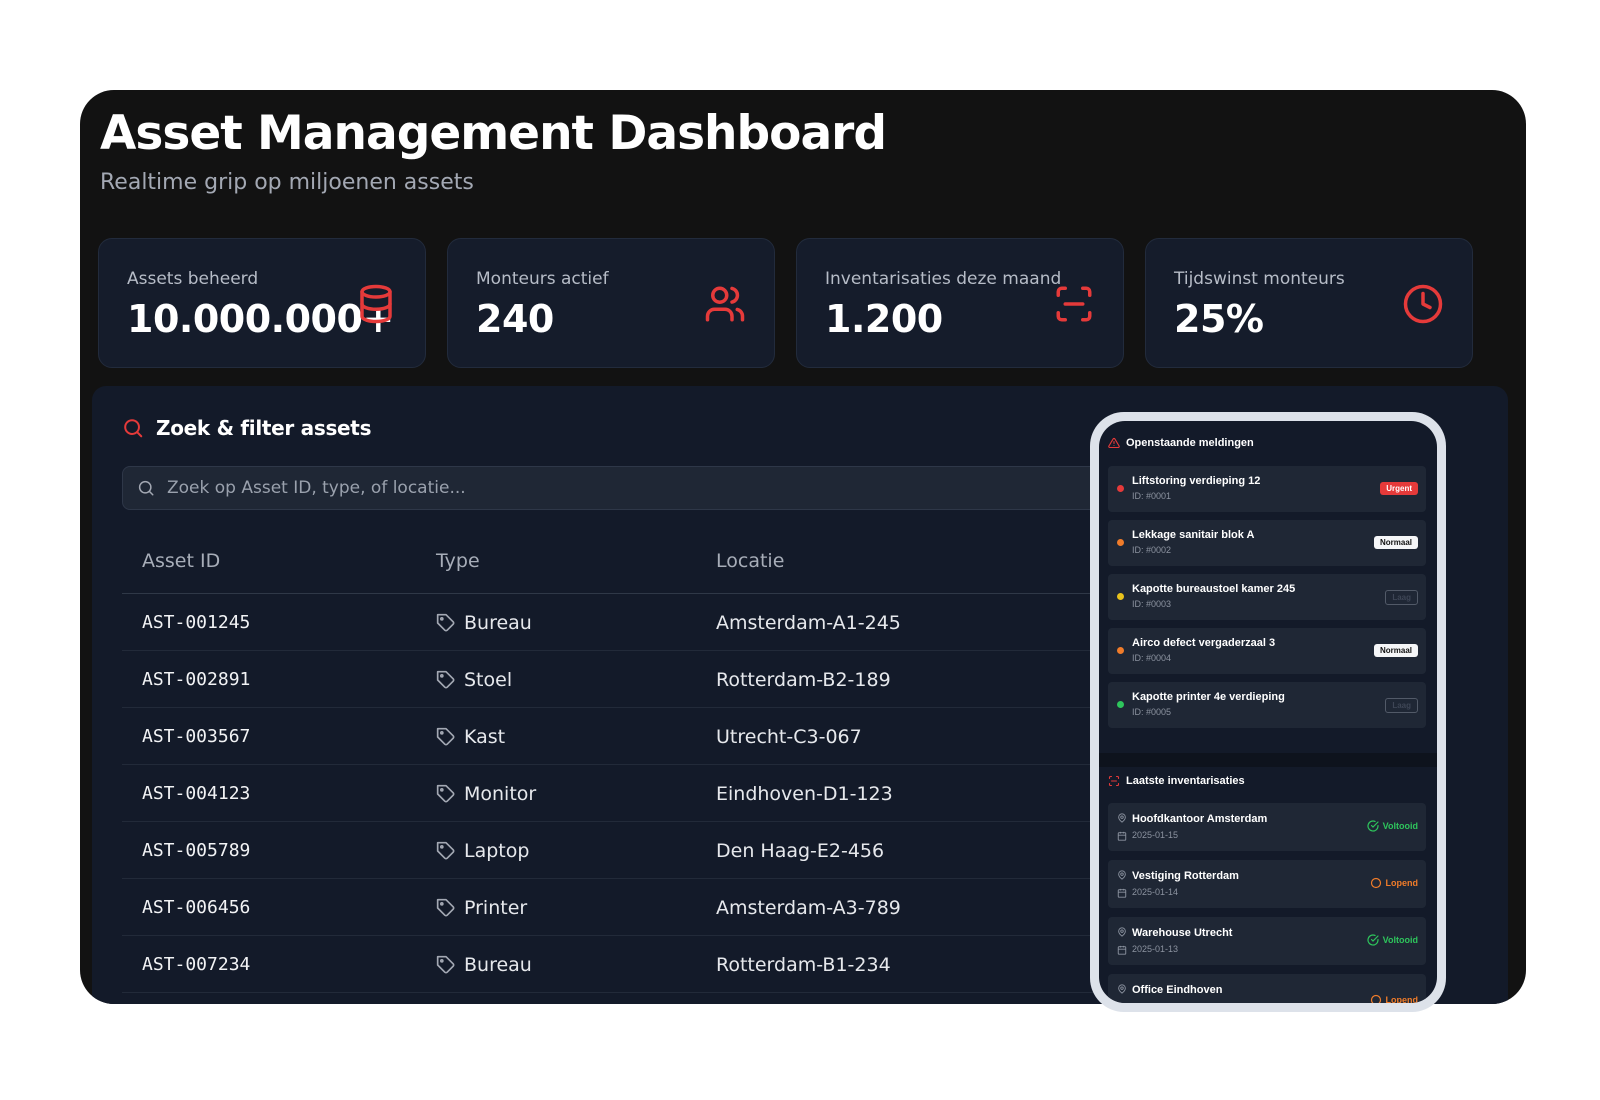 This screenshot has height=1100, width=1600. Describe the element at coordinates (1259, 279) in the screenshot. I see `stat-label: Tijdswinst monteurs` at that location.